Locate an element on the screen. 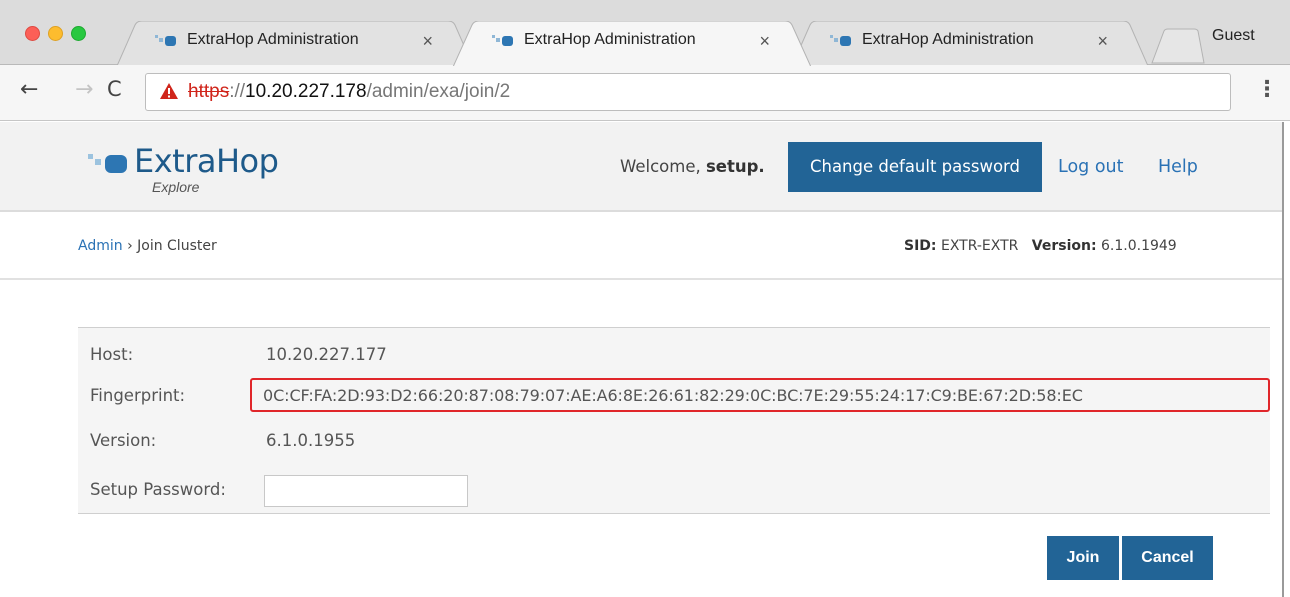  browser-tab-1: ExtraHop Administration × is located at coordinates (295, 43).